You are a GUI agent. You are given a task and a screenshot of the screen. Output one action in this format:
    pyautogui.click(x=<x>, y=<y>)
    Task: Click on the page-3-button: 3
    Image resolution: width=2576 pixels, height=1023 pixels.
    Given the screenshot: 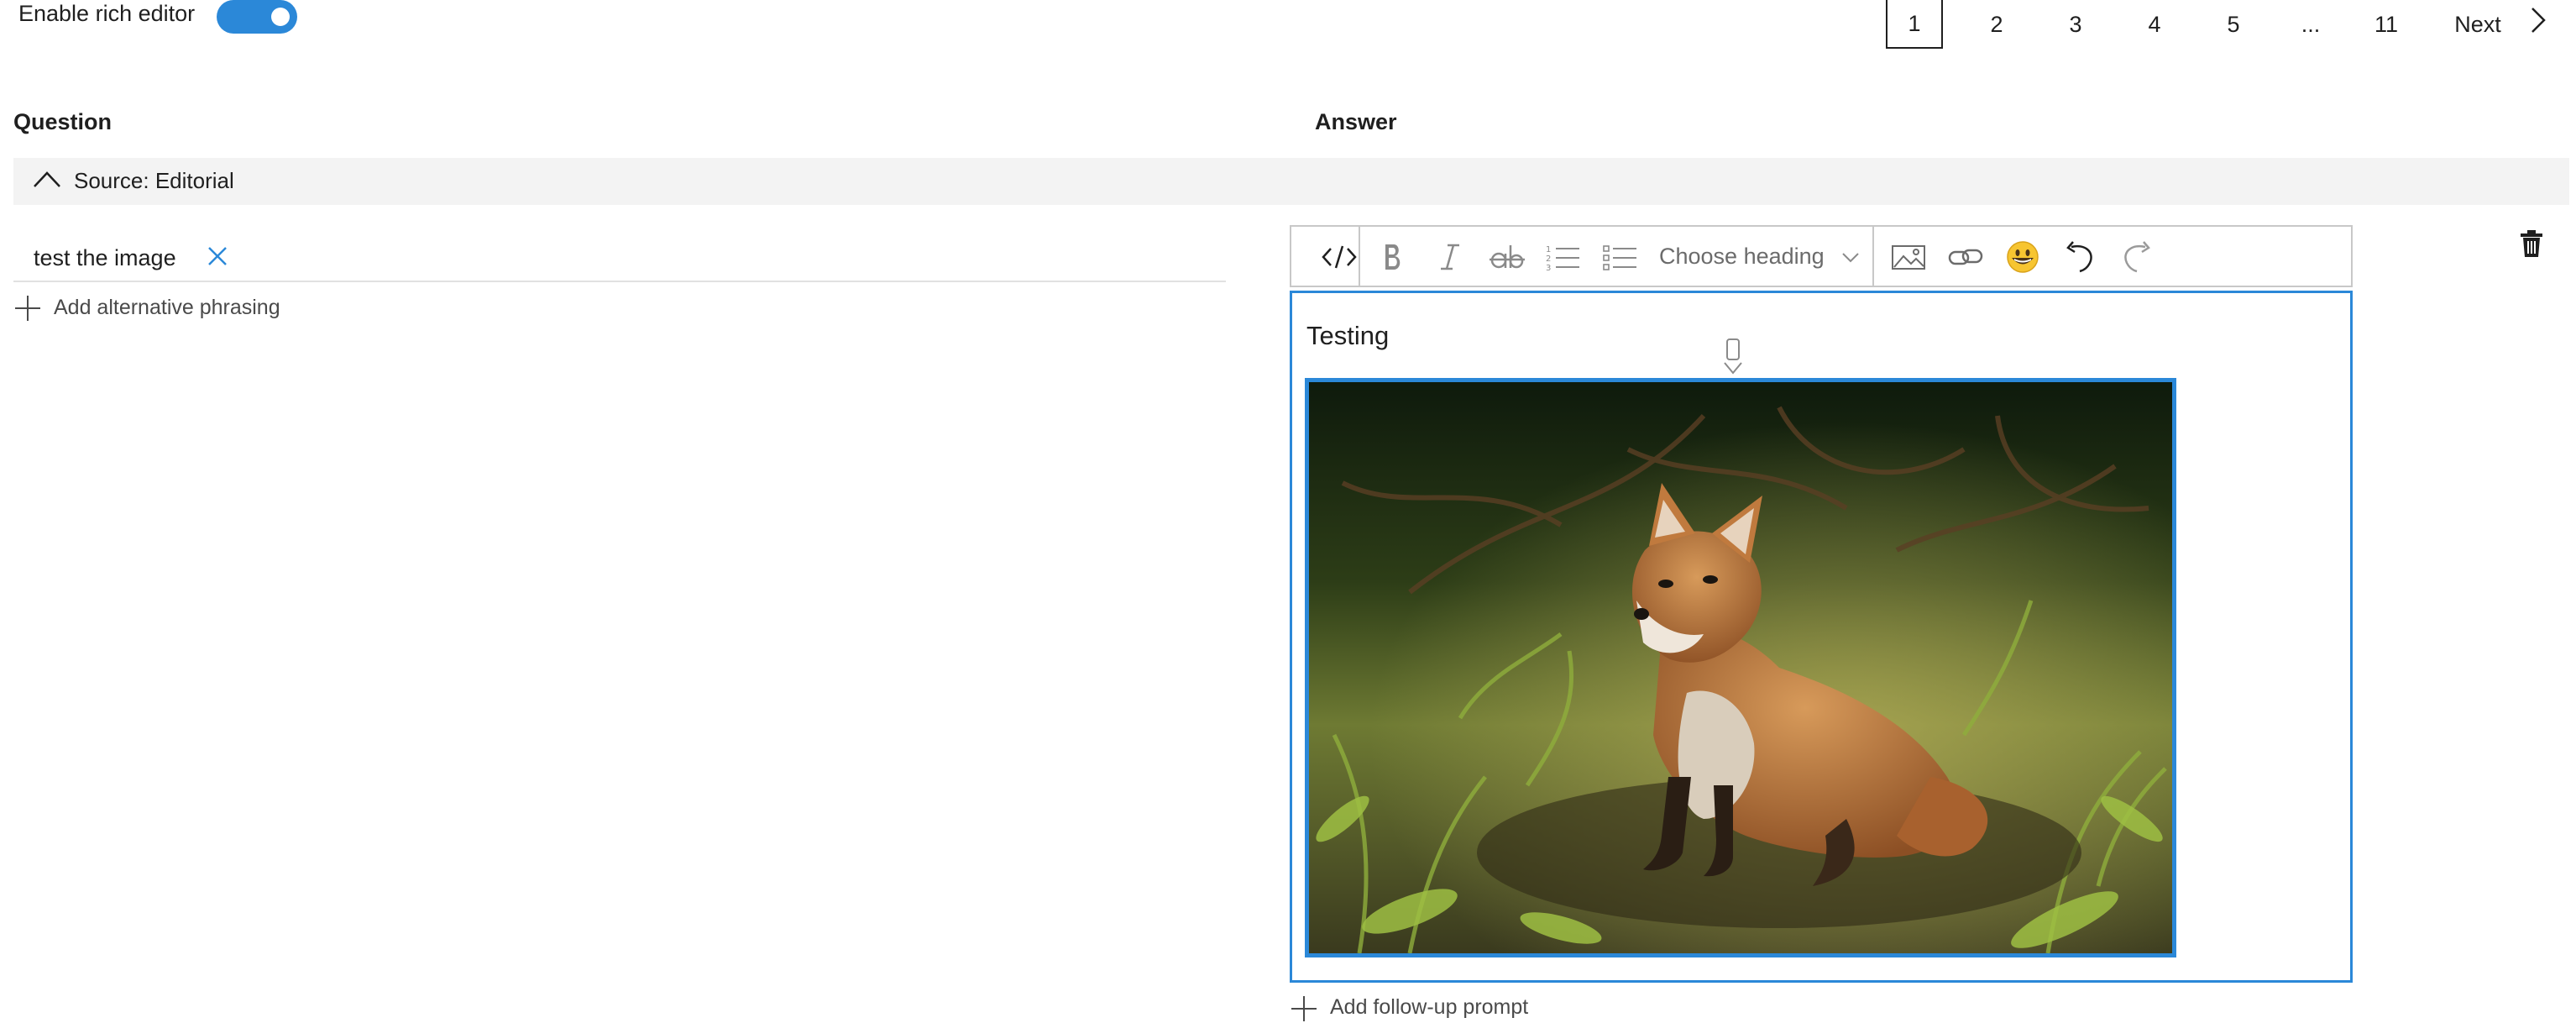 What is the action you would take?
    pyautogui.click(x=2076, y=25)
    